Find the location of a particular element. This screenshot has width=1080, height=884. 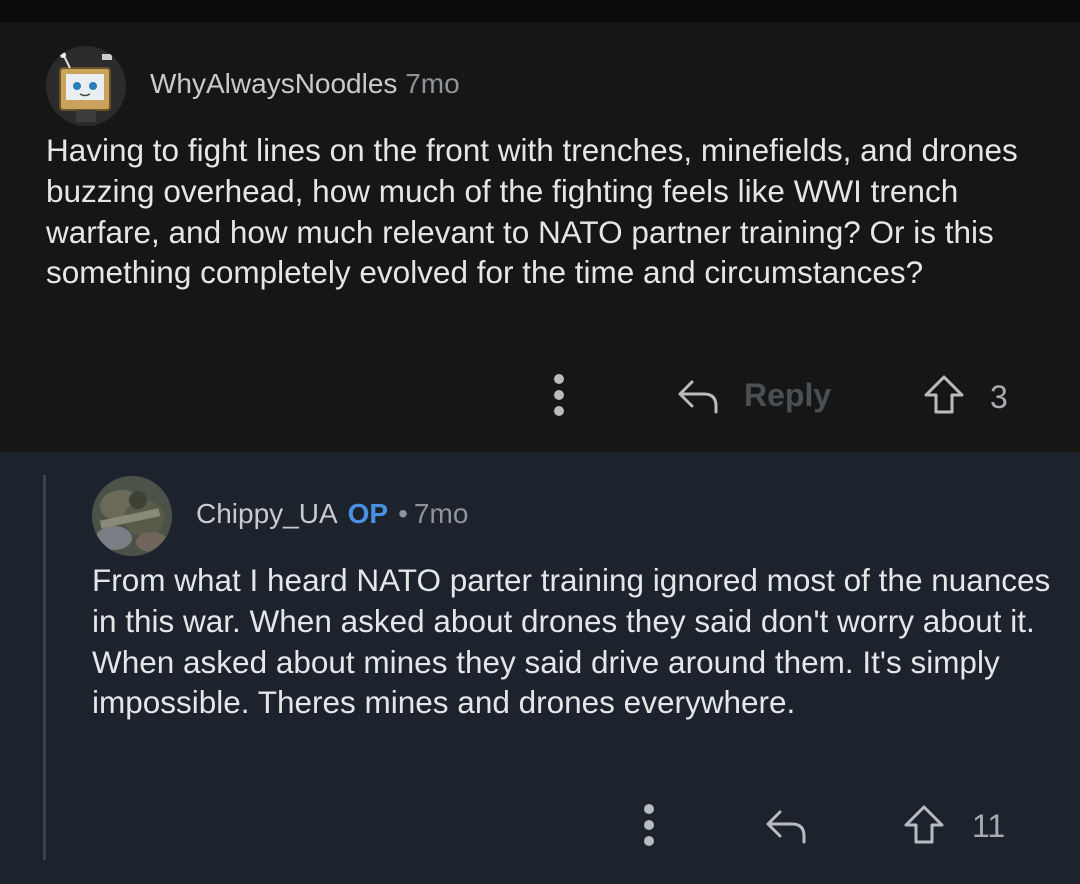

thread-line is located at coordinates (44, 667).